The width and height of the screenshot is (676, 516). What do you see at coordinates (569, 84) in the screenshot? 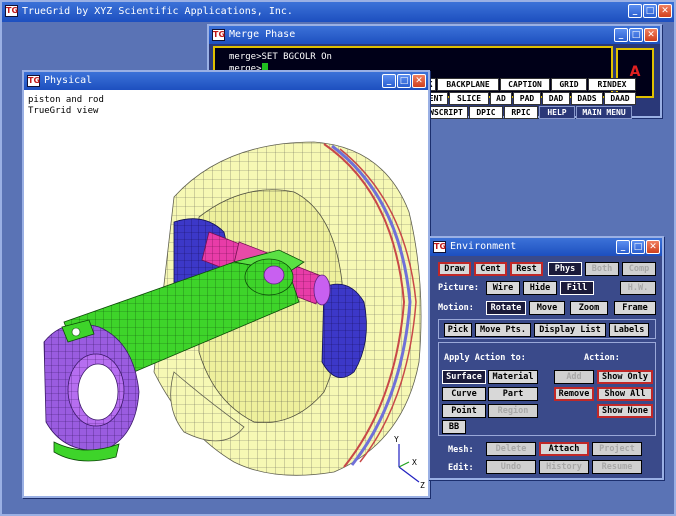
I see `merge-button-grid: GRID` at bounding box center [569, 84].